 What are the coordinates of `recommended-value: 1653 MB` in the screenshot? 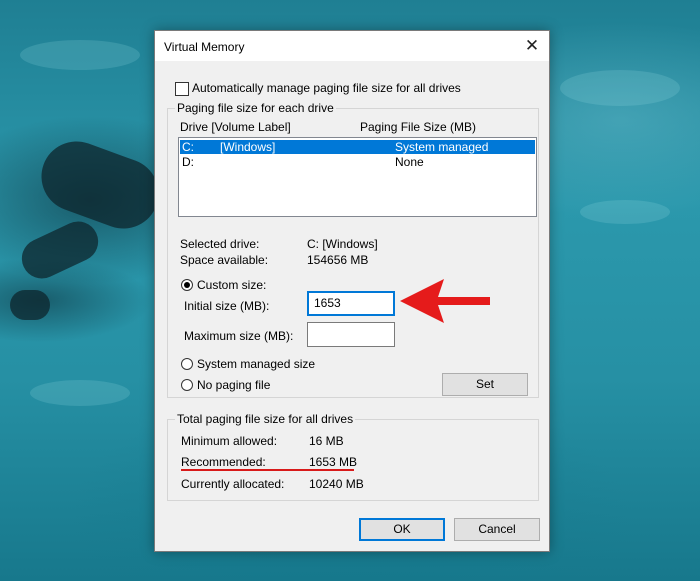 It's located at (333, 462).